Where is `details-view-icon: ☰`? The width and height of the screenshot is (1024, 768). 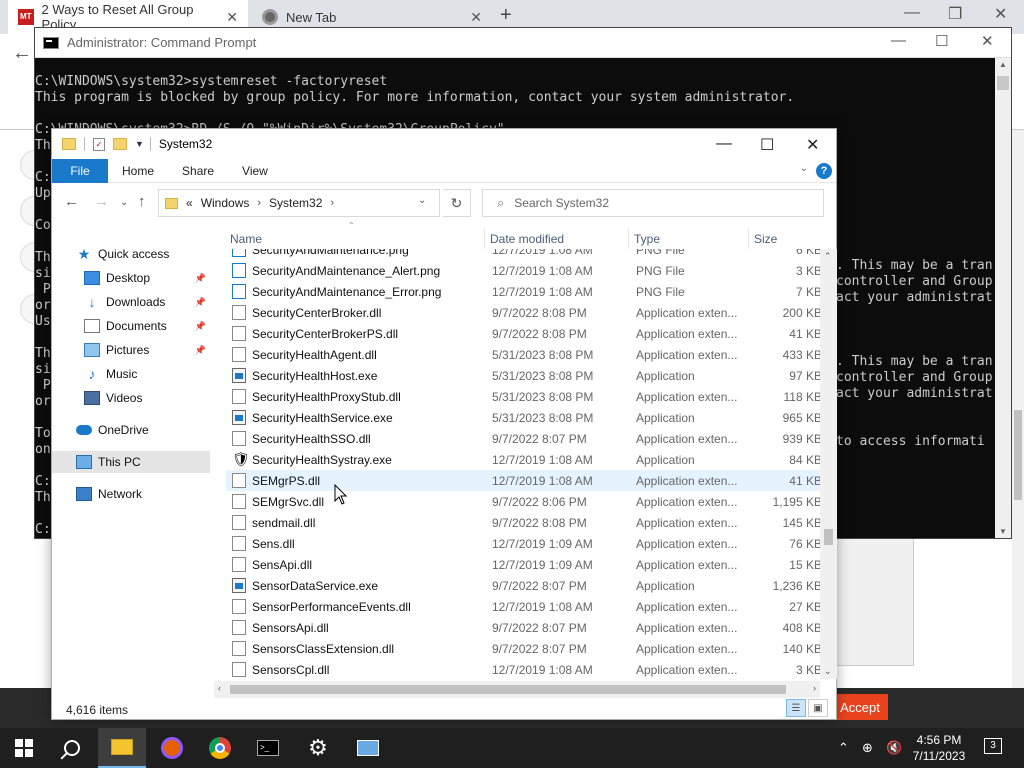
details-view-icon: ☰ is located at coordinates (796, 708).